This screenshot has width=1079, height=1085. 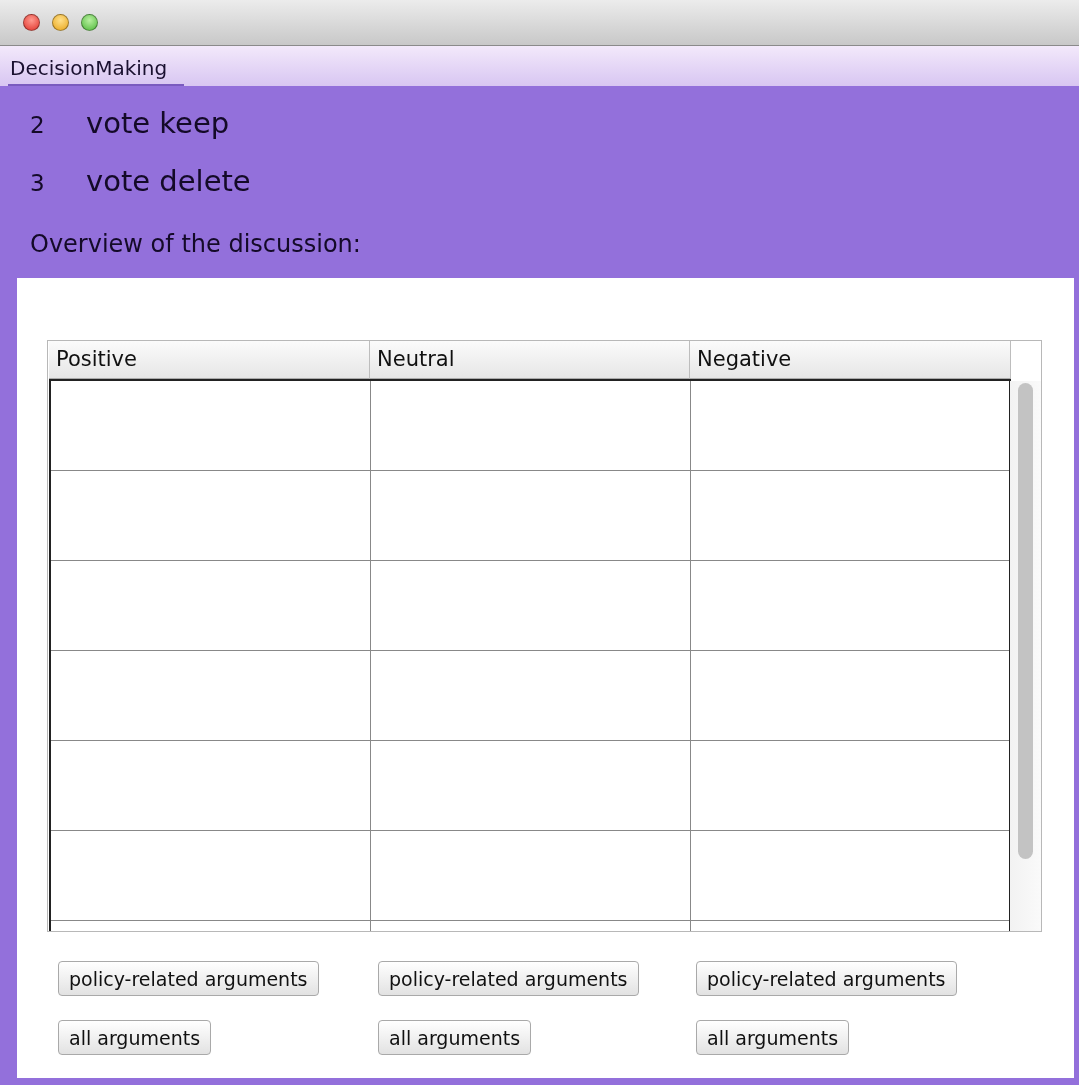 I want to click on scrollbar, so click(x=1025, y=656).